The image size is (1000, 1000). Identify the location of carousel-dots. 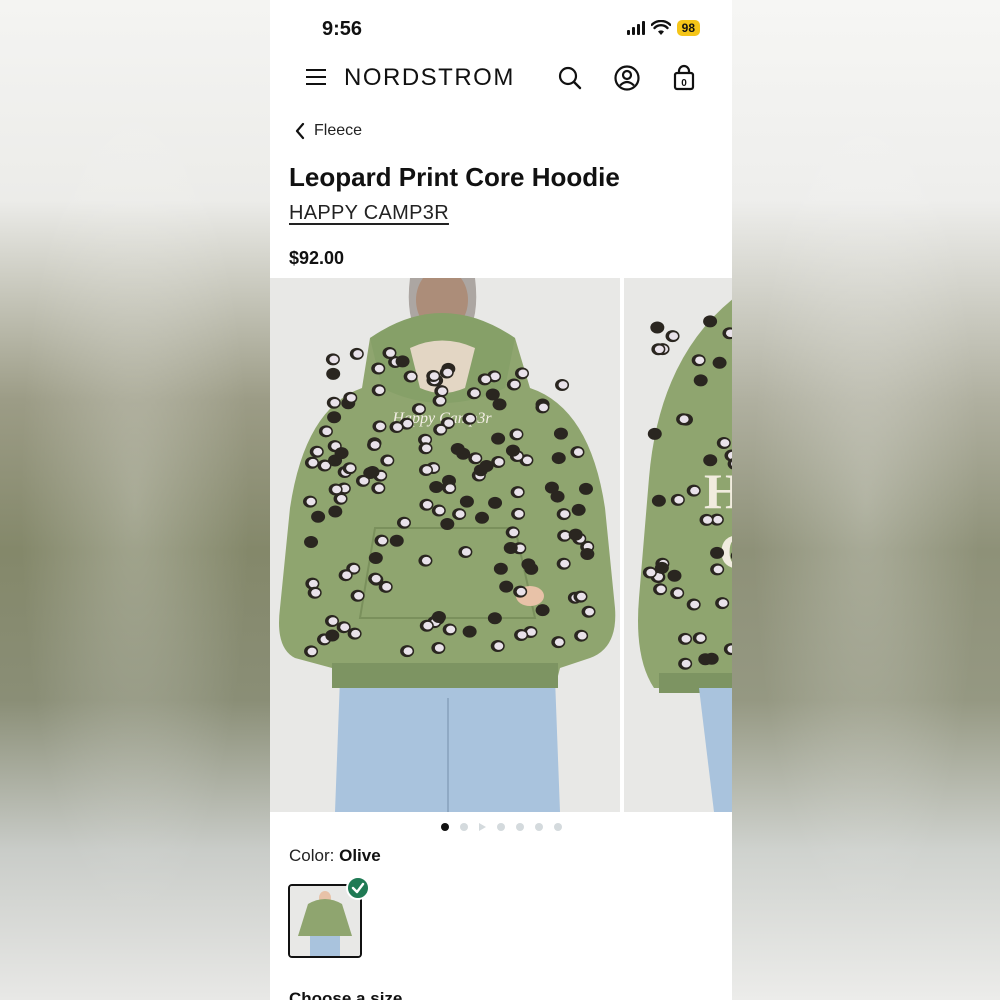
(501, 827).